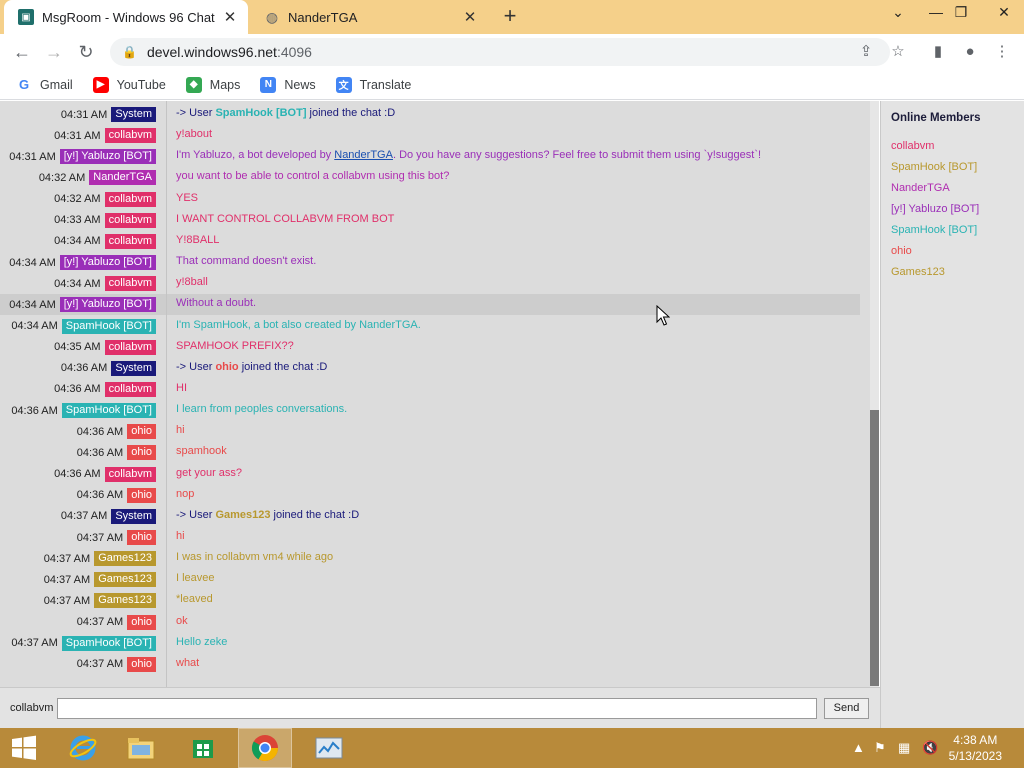 The width and height of the screenshot is (1024, 768). I want to click on bookmark-star-icon: ☆, so click(898, 52).